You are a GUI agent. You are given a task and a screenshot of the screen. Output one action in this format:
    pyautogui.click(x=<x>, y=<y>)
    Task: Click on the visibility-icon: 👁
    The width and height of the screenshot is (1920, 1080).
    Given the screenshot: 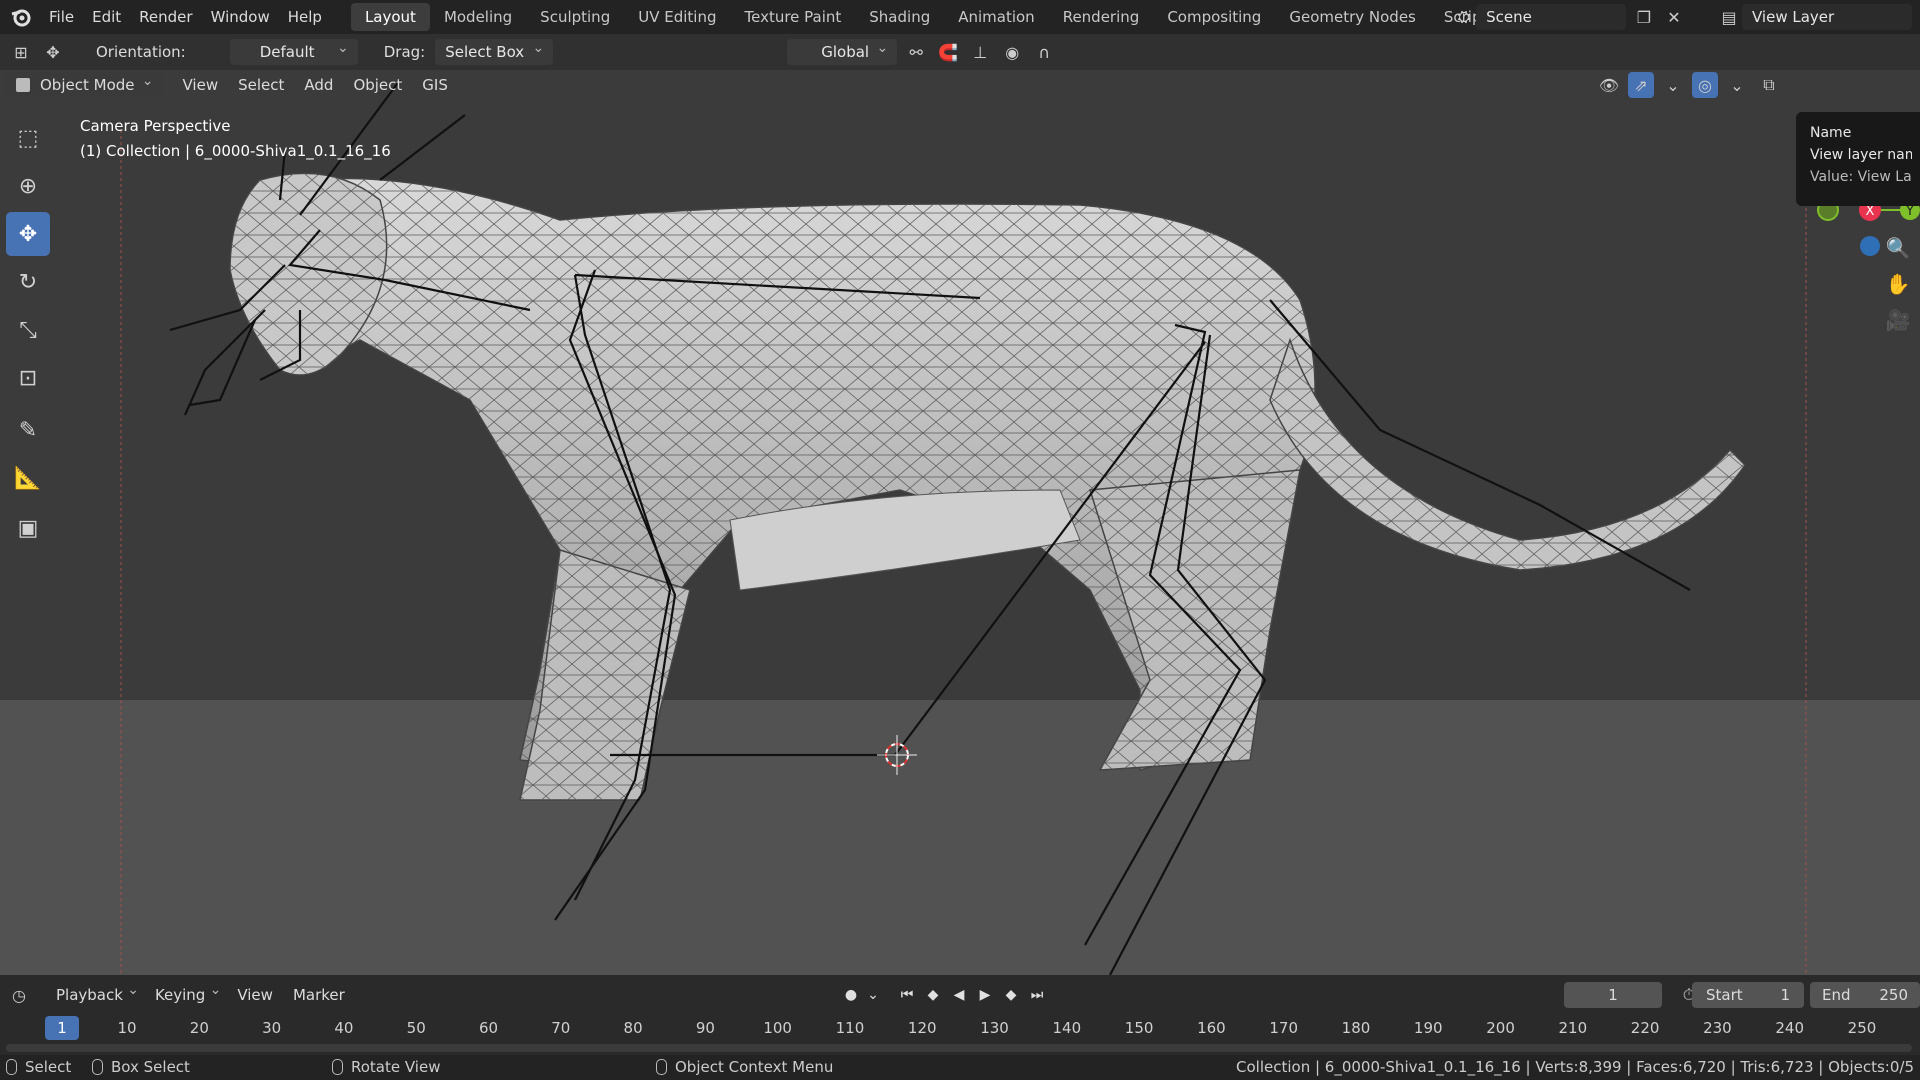 What is the action you would take?
    pyautogui.click(x=1609, y=85)
    